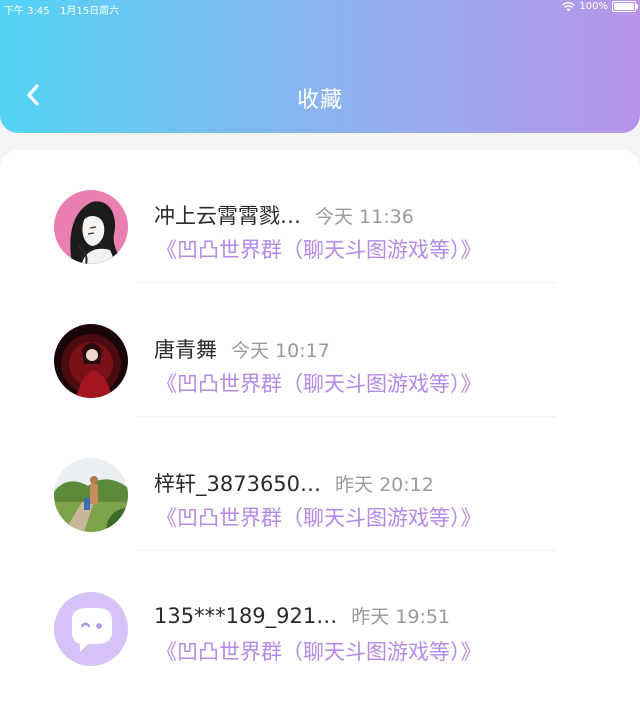  What do you see at coordinates (384, 485) in the screenshot?
I see `favorite-time: 昨天 20:12` at bounding box center [384, 485].